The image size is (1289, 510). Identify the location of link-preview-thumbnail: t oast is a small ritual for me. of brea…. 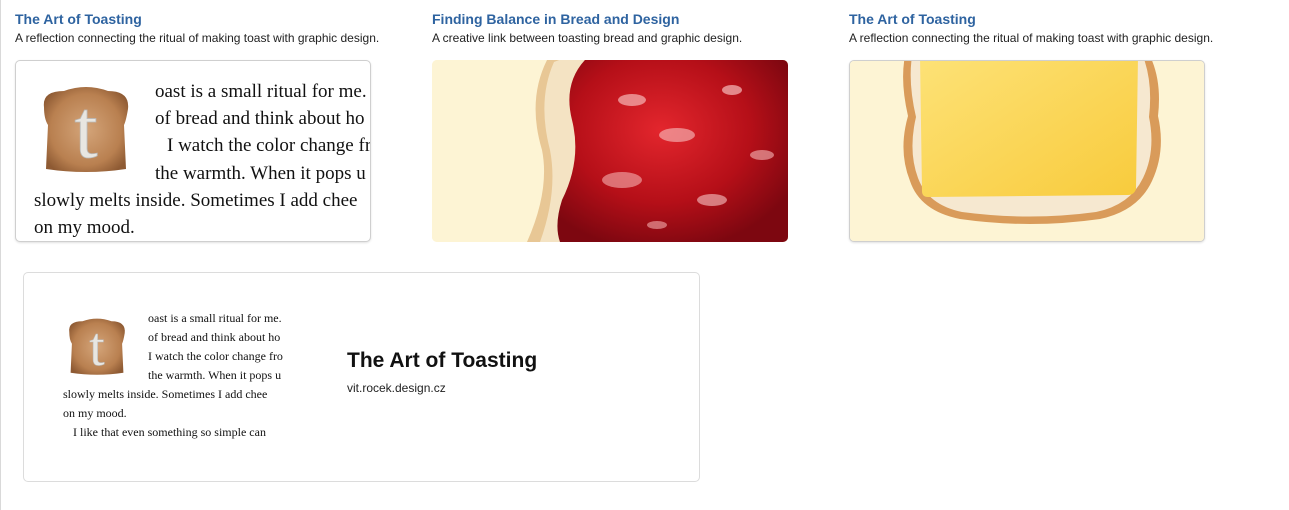
(183, 379).